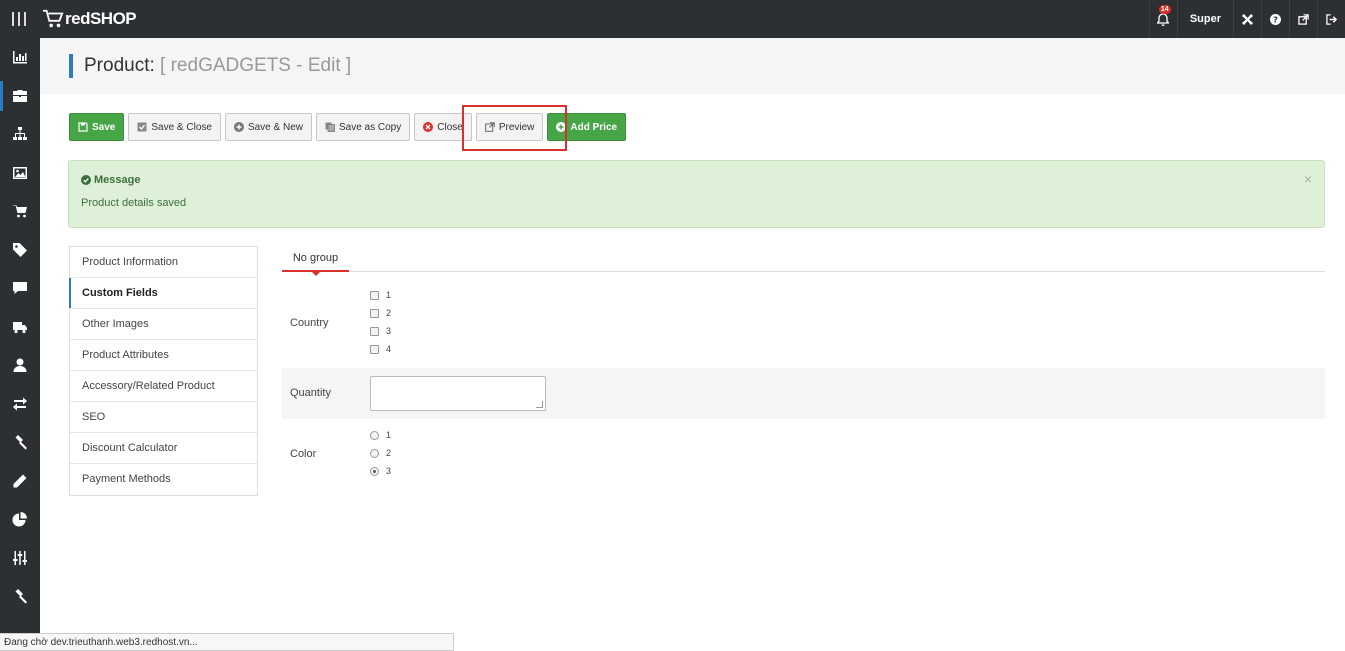  Describe the element at coordinates (20, 173) in the screenshot. I see `sidebar-item-media` at that location.